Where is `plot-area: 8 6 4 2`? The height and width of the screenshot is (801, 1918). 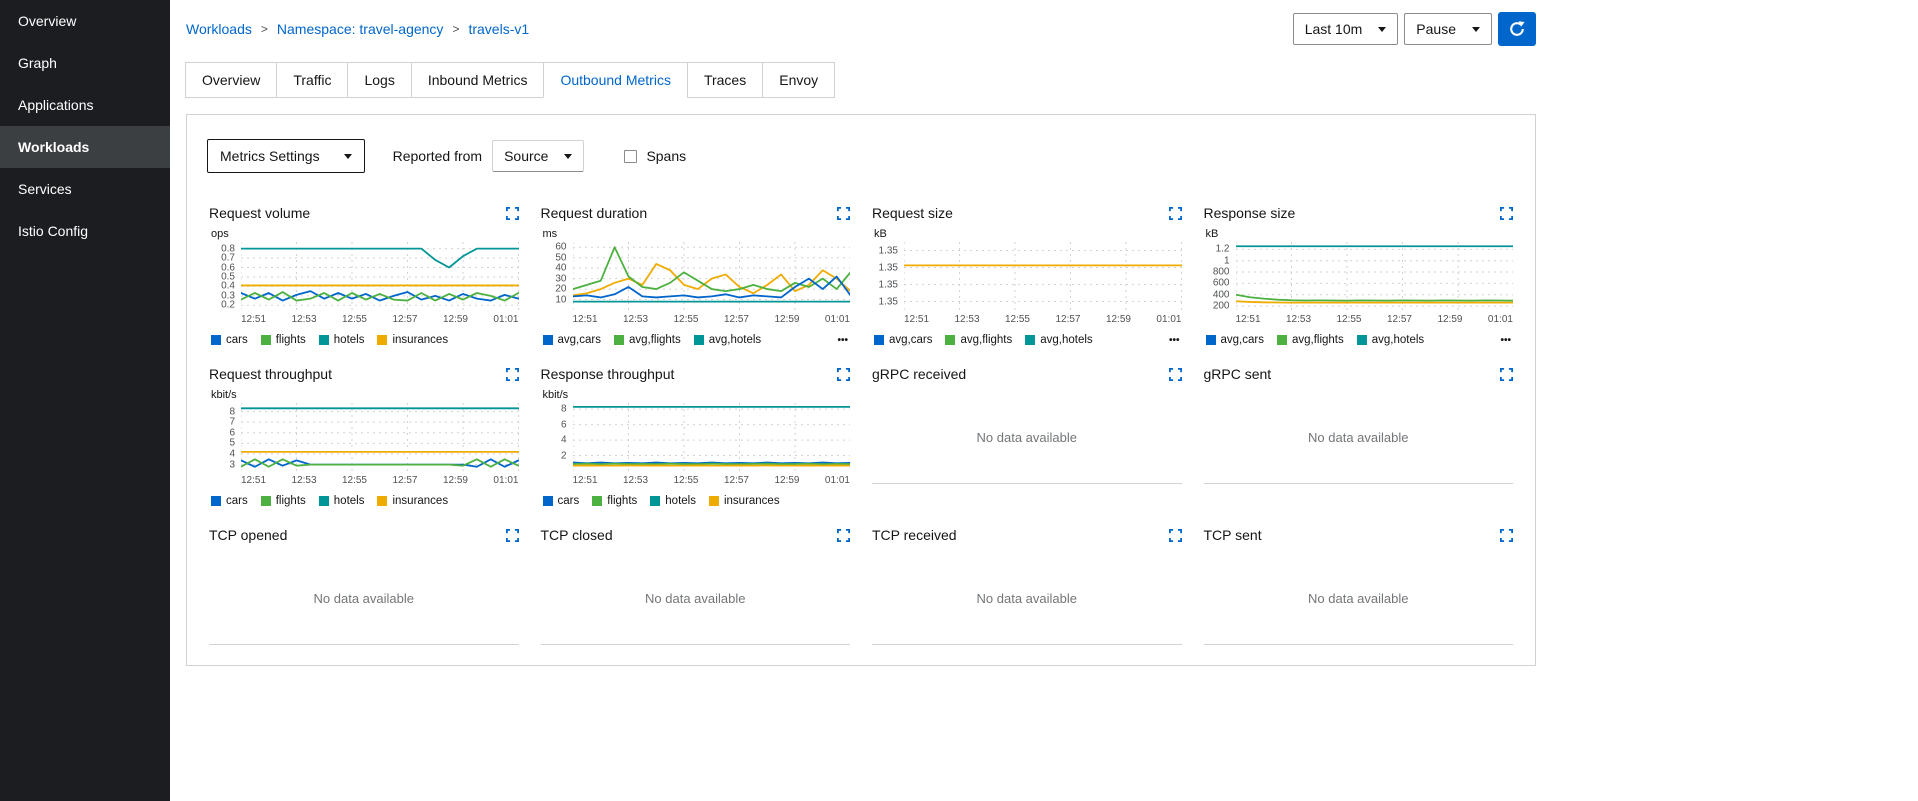 plot-area: 8 6 4 2 is located at coordinates (696, 437).